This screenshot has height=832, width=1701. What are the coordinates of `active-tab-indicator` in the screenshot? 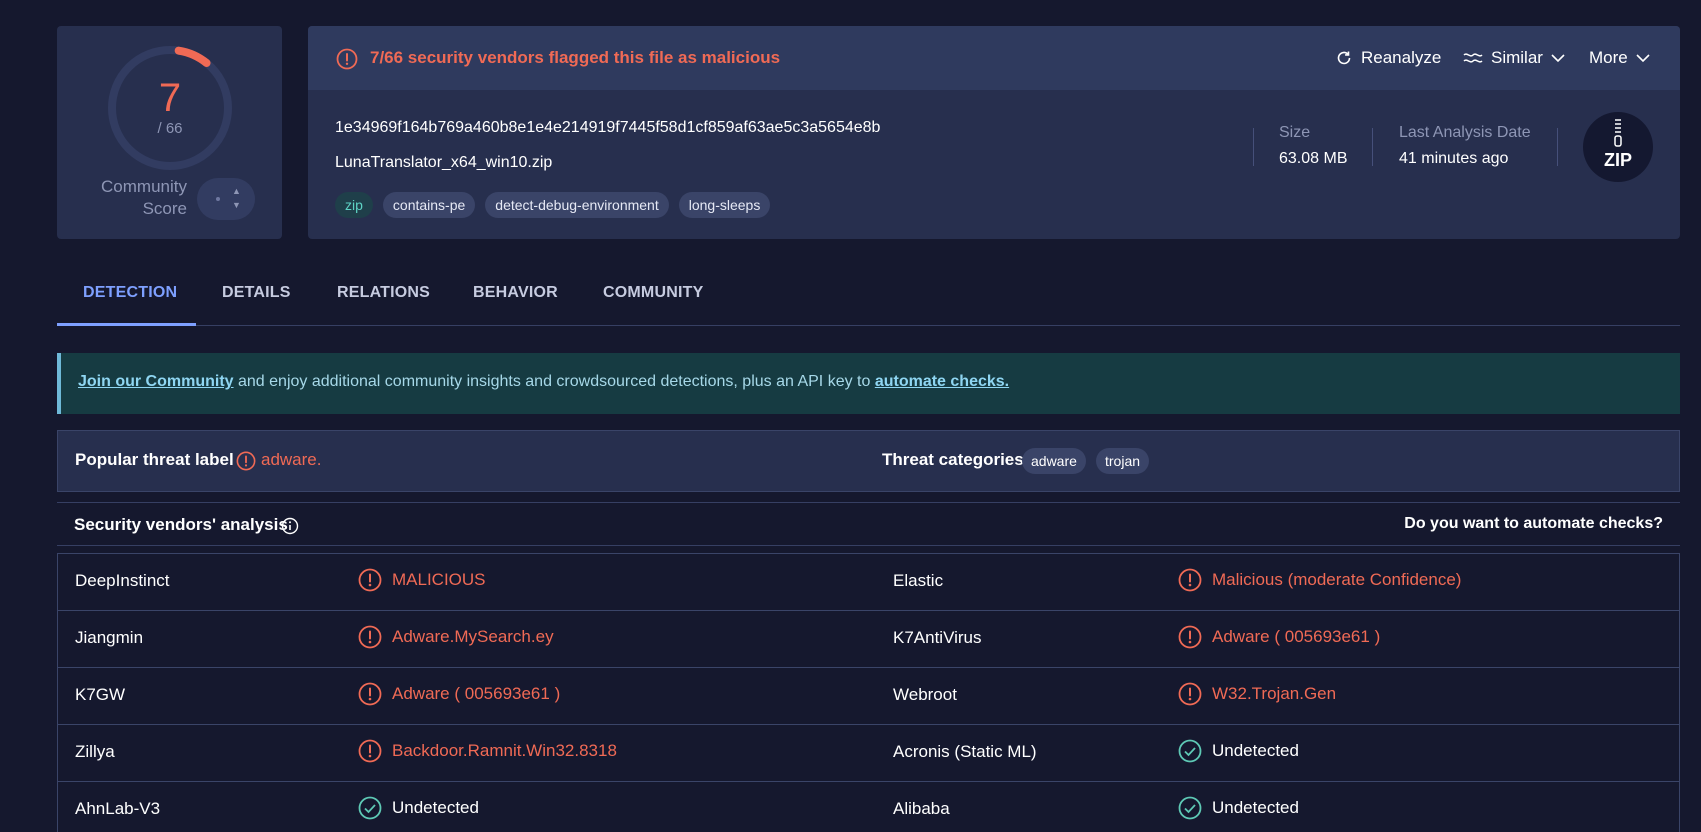 It's located at (126, 324).